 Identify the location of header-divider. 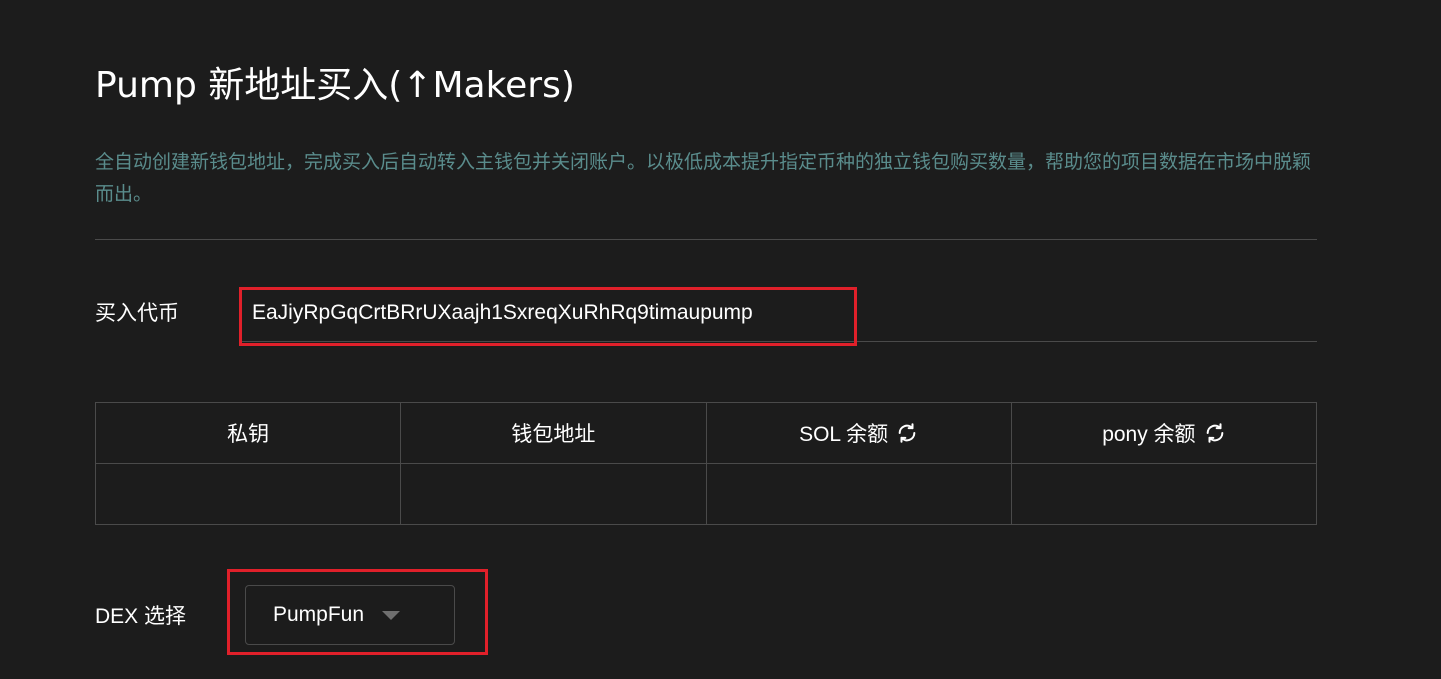
(706, 239).